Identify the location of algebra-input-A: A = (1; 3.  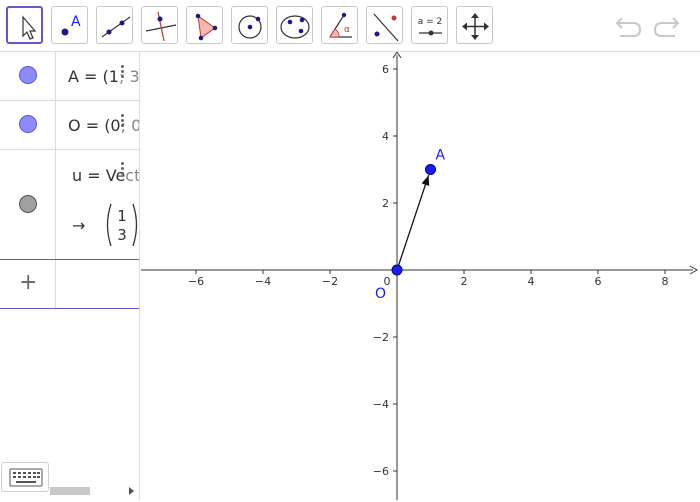
(103, 76).